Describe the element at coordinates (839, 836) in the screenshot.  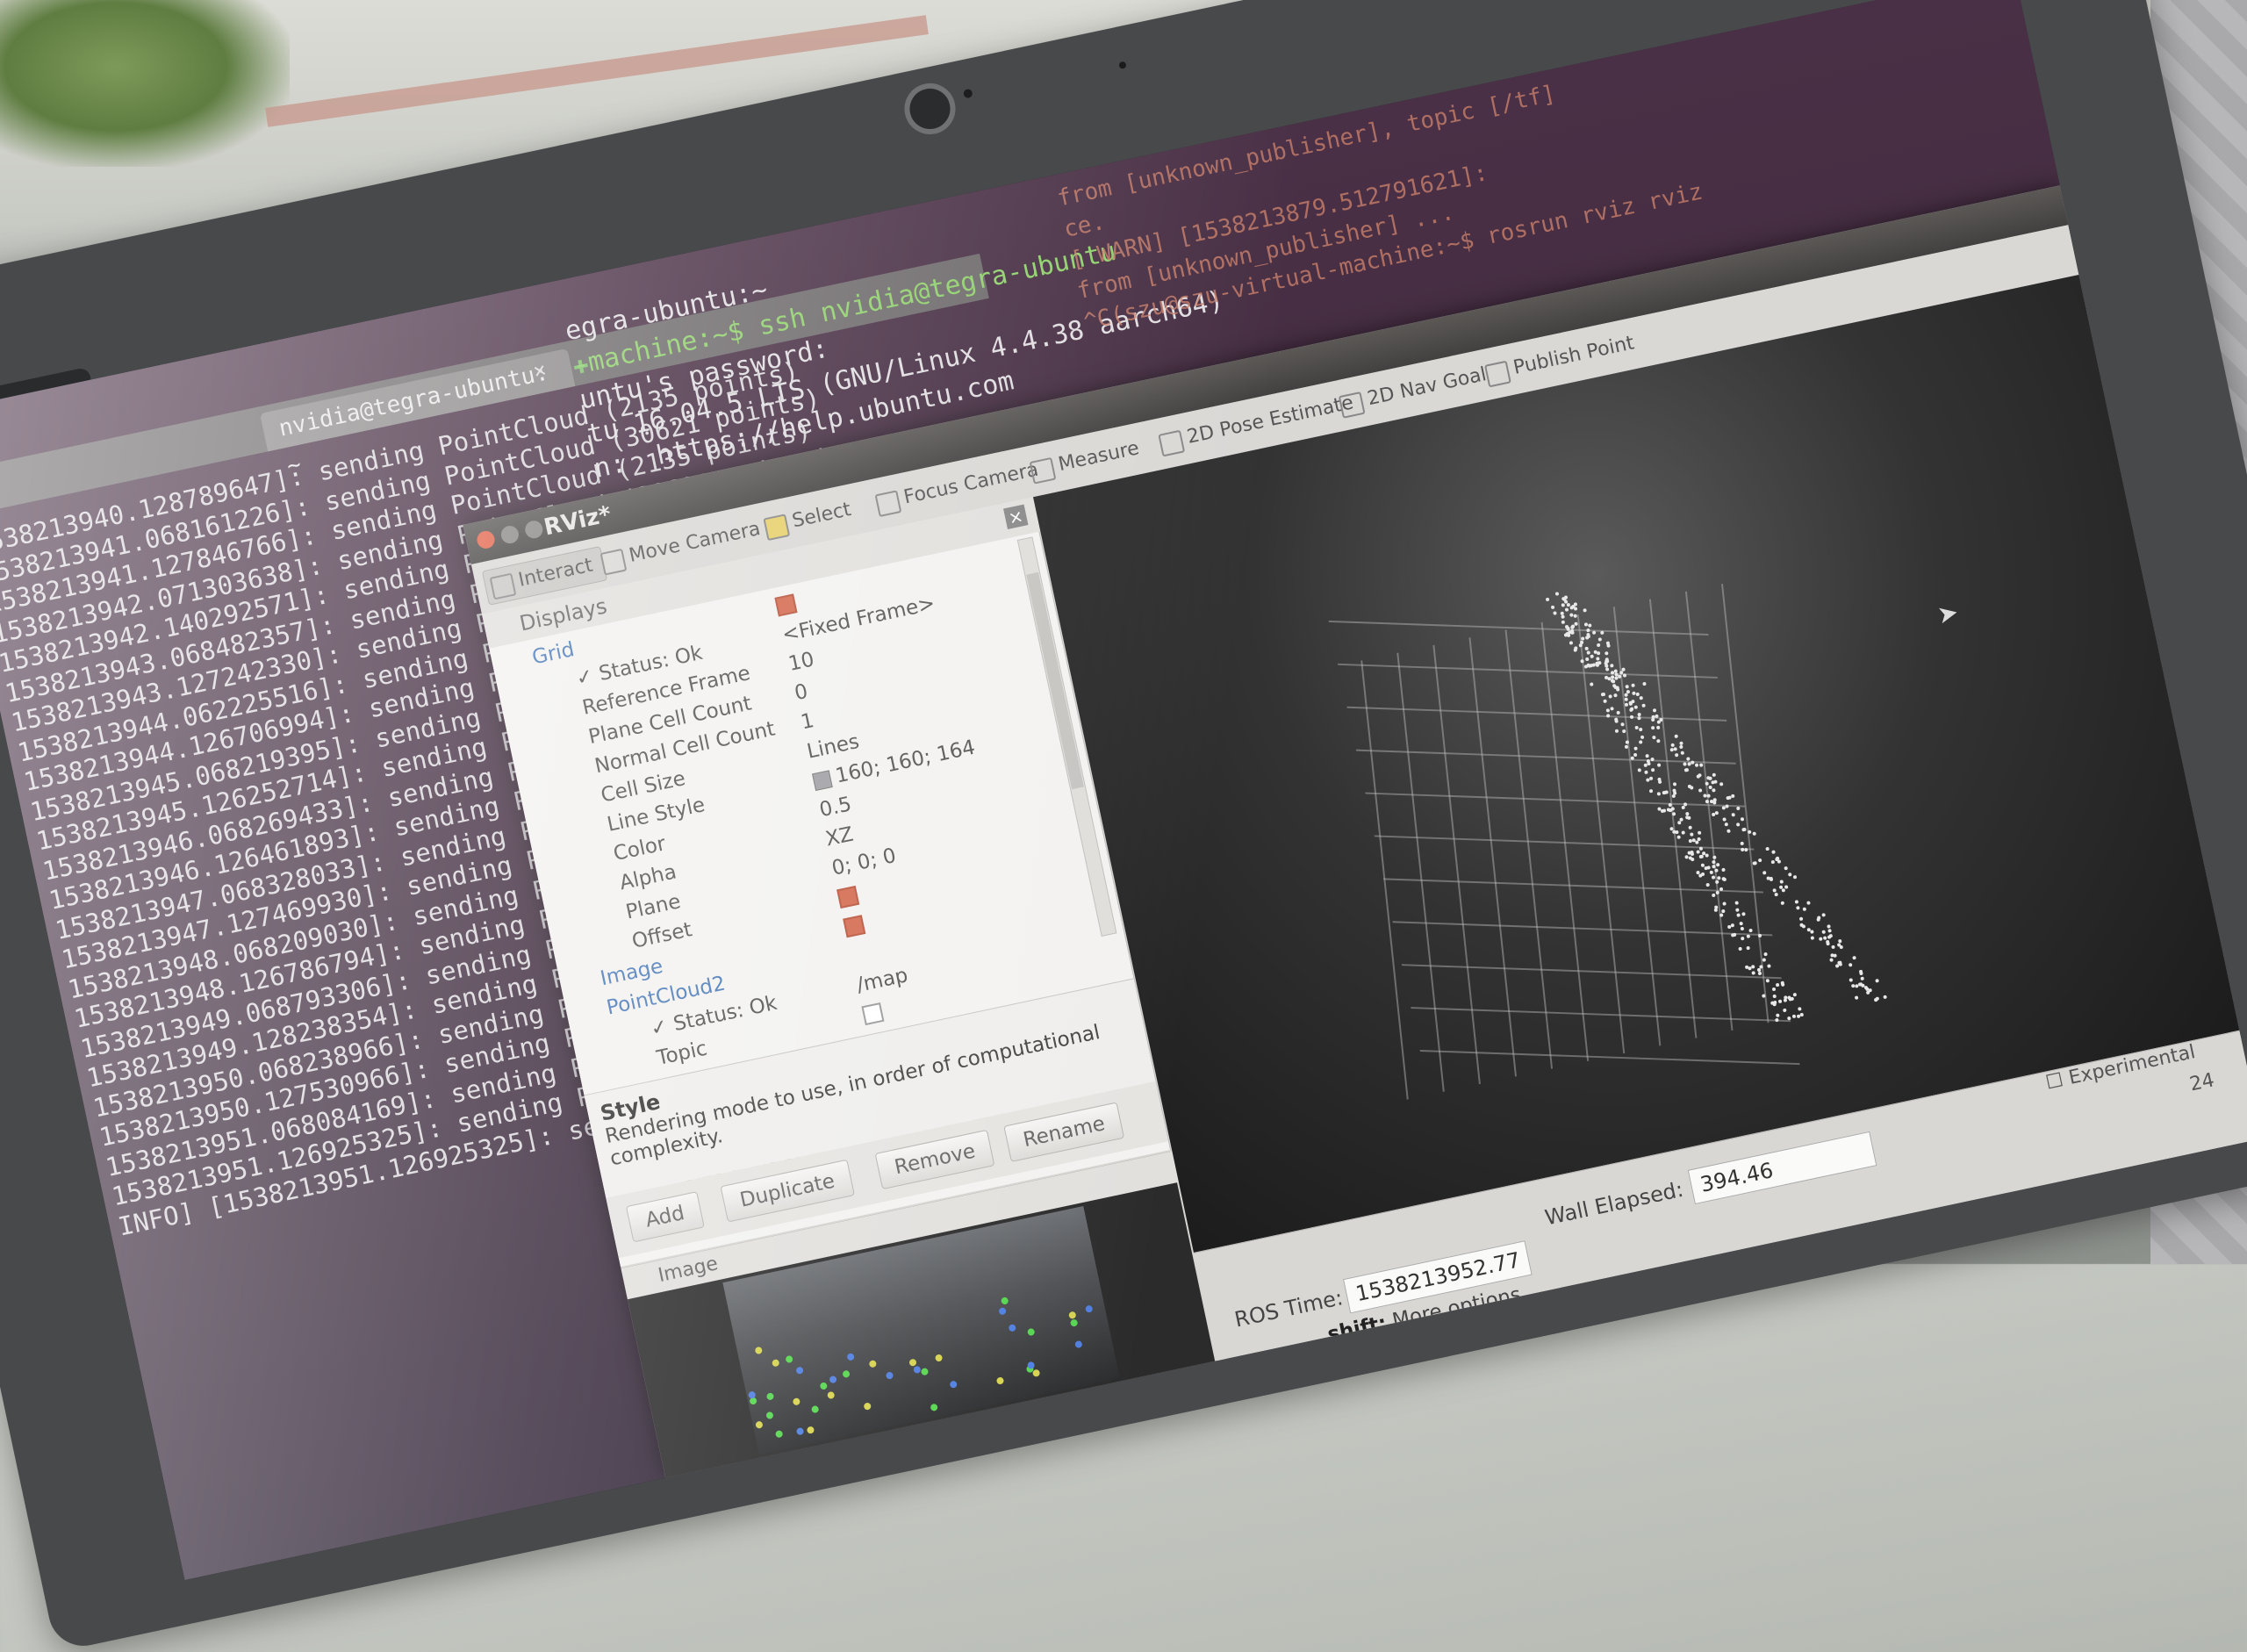
I see `property-value-text: XZ` at that location.